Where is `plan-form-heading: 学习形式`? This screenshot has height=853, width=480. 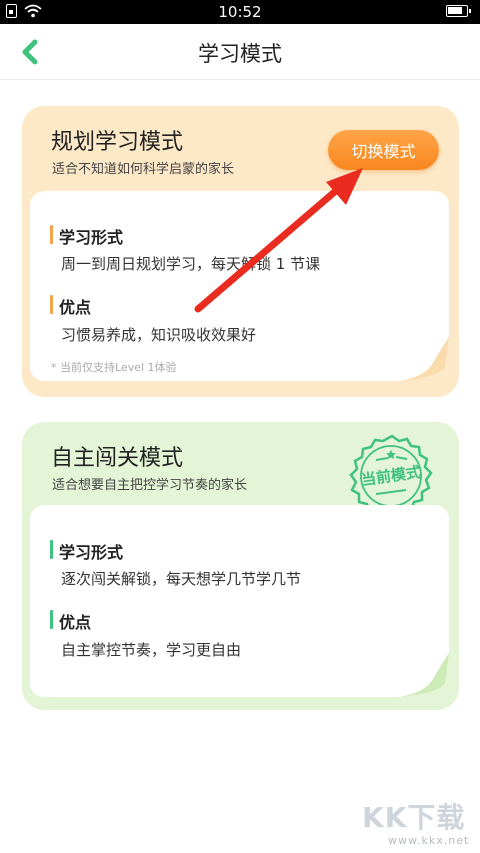
plan-form-heading: 学习形式 is located at coordinates (86, 236).